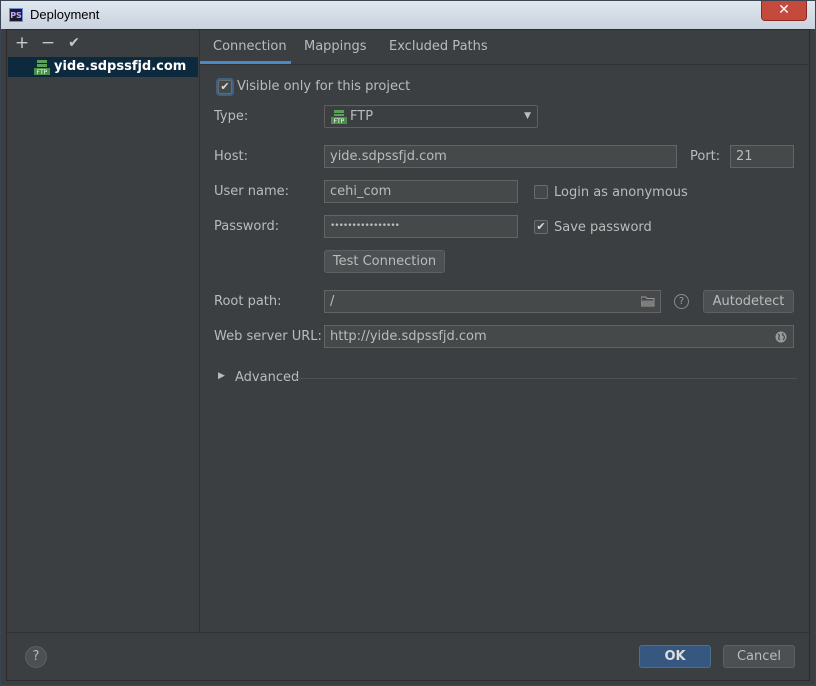  Describe the element at coordinates (231, 116) in the screenshot. I see `type-label: Type:` at that location.